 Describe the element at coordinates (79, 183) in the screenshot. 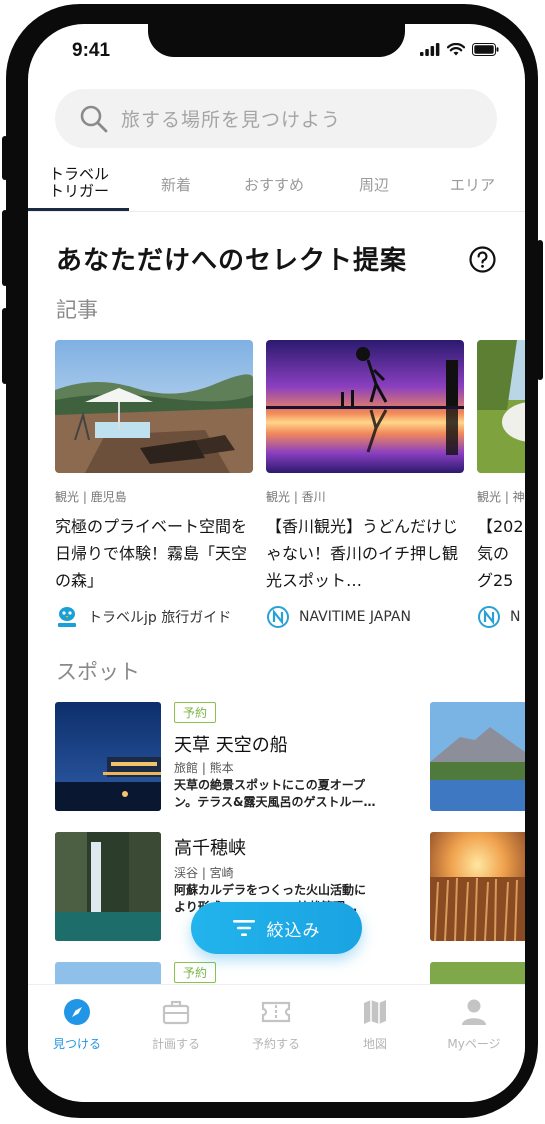

I see `tab-travel-trigger: トラベル トリガー` at that location.